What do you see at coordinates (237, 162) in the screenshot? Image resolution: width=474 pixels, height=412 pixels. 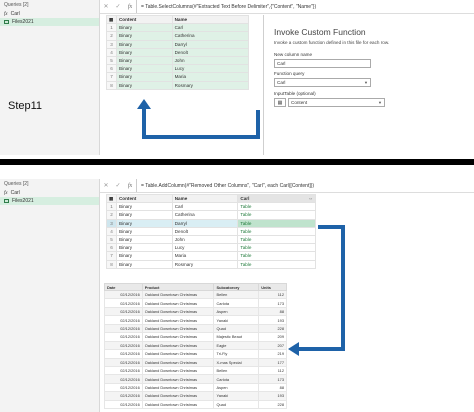 I see `section-divider` at bounding box center [237, 162].